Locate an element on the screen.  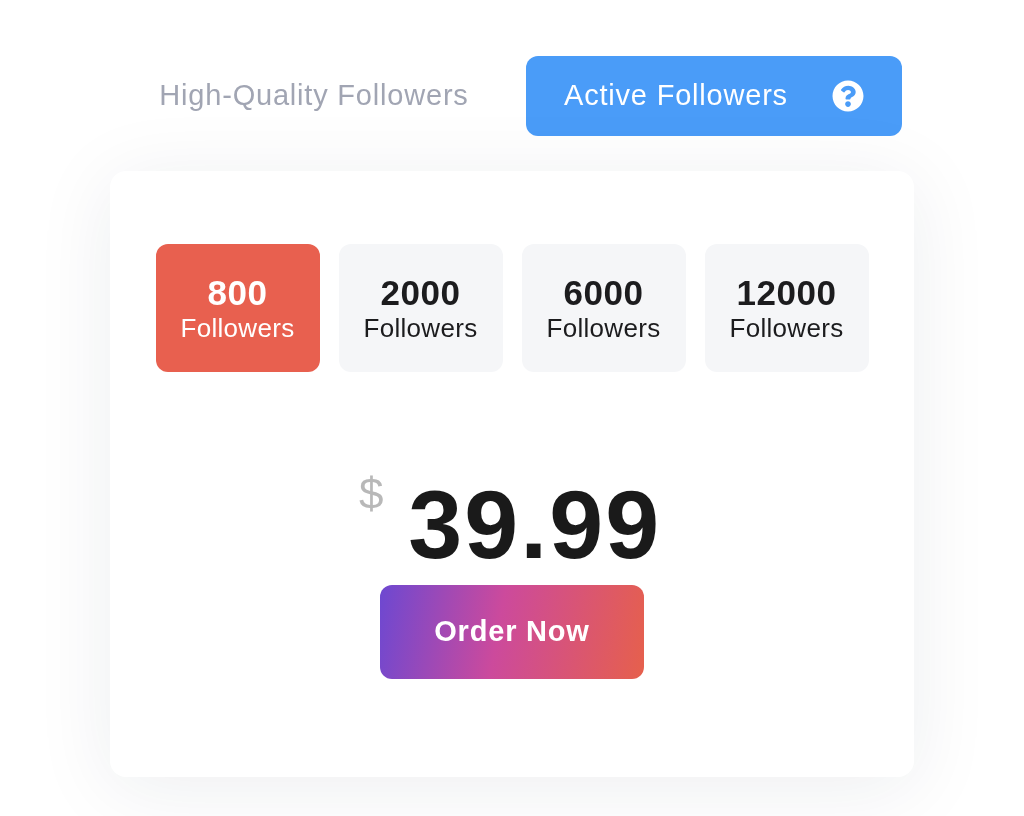
currency-symbol: $ is located at coordinates (371, 494).